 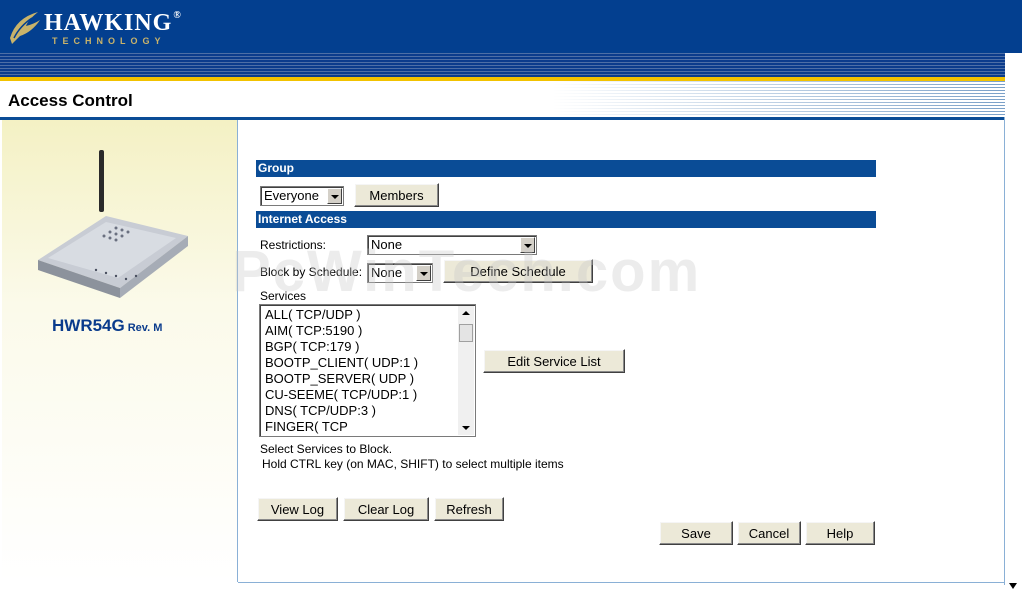 I want to click on list-item: ALL( TCP/UDP ), so click(x=360, y=315).